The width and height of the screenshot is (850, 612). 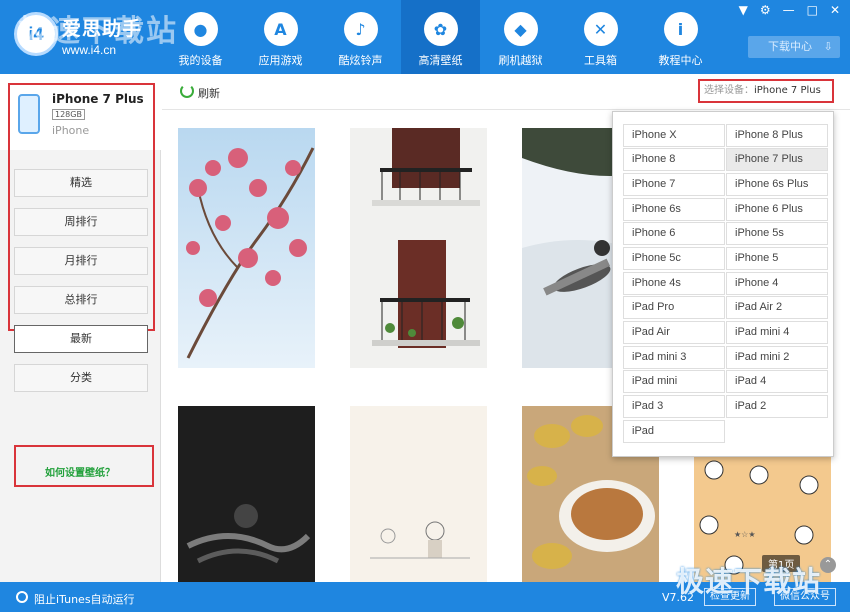 What do you see at coordinates (777, 135) in the screenshot?
I see `device-option: iPhone 8 Plus` at bounding box center [777, 135].